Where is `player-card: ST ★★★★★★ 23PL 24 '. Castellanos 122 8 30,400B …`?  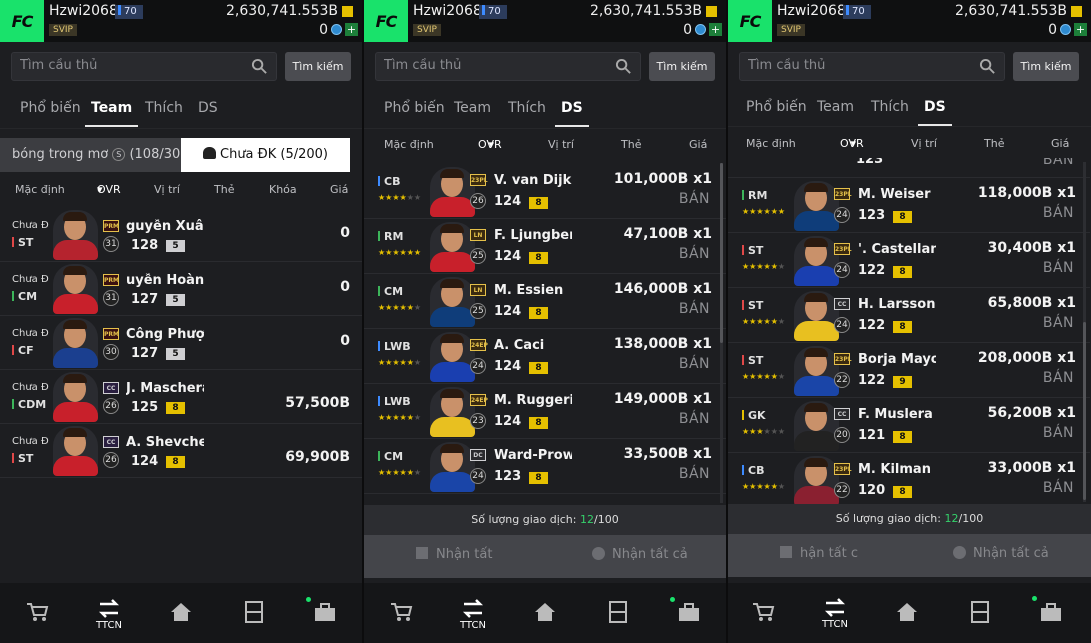 player-card: ST ★★★★★★ 23PL 24 '. Castellanos 122 8 30,400B … is located at coordinates (909, 260).